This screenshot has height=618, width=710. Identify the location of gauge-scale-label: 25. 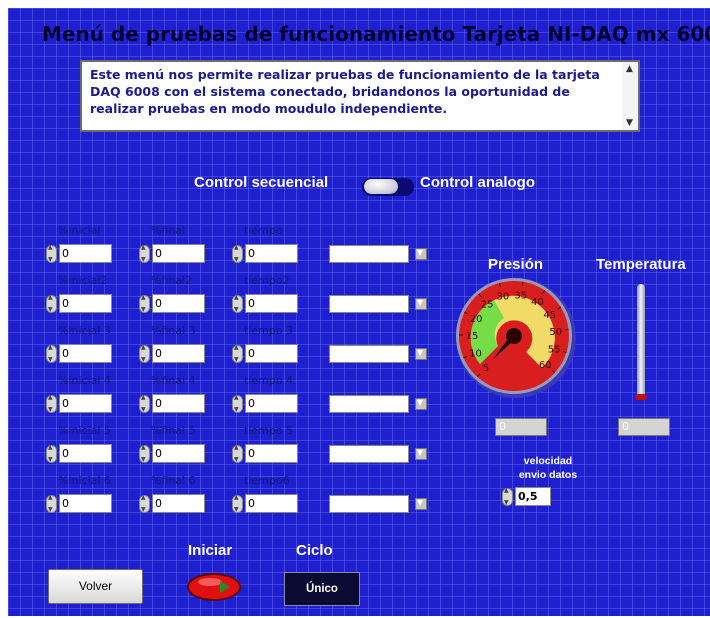
(487, 305).